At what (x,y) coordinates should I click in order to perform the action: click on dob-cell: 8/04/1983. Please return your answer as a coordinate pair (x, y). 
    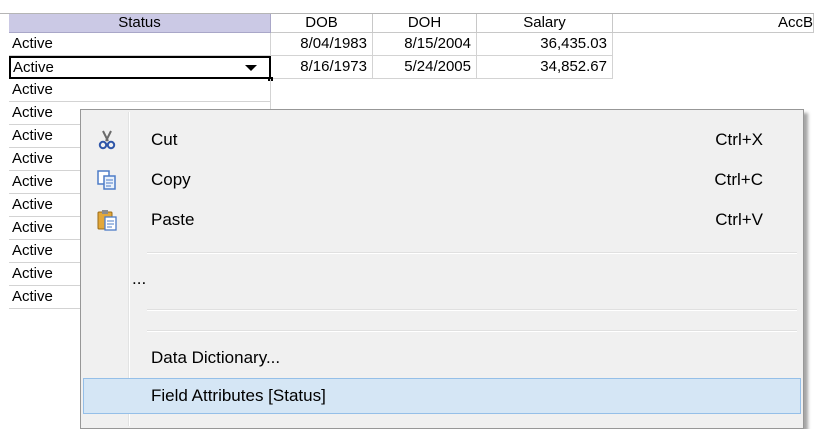
    Looking at the image, I should click on (322, 44).